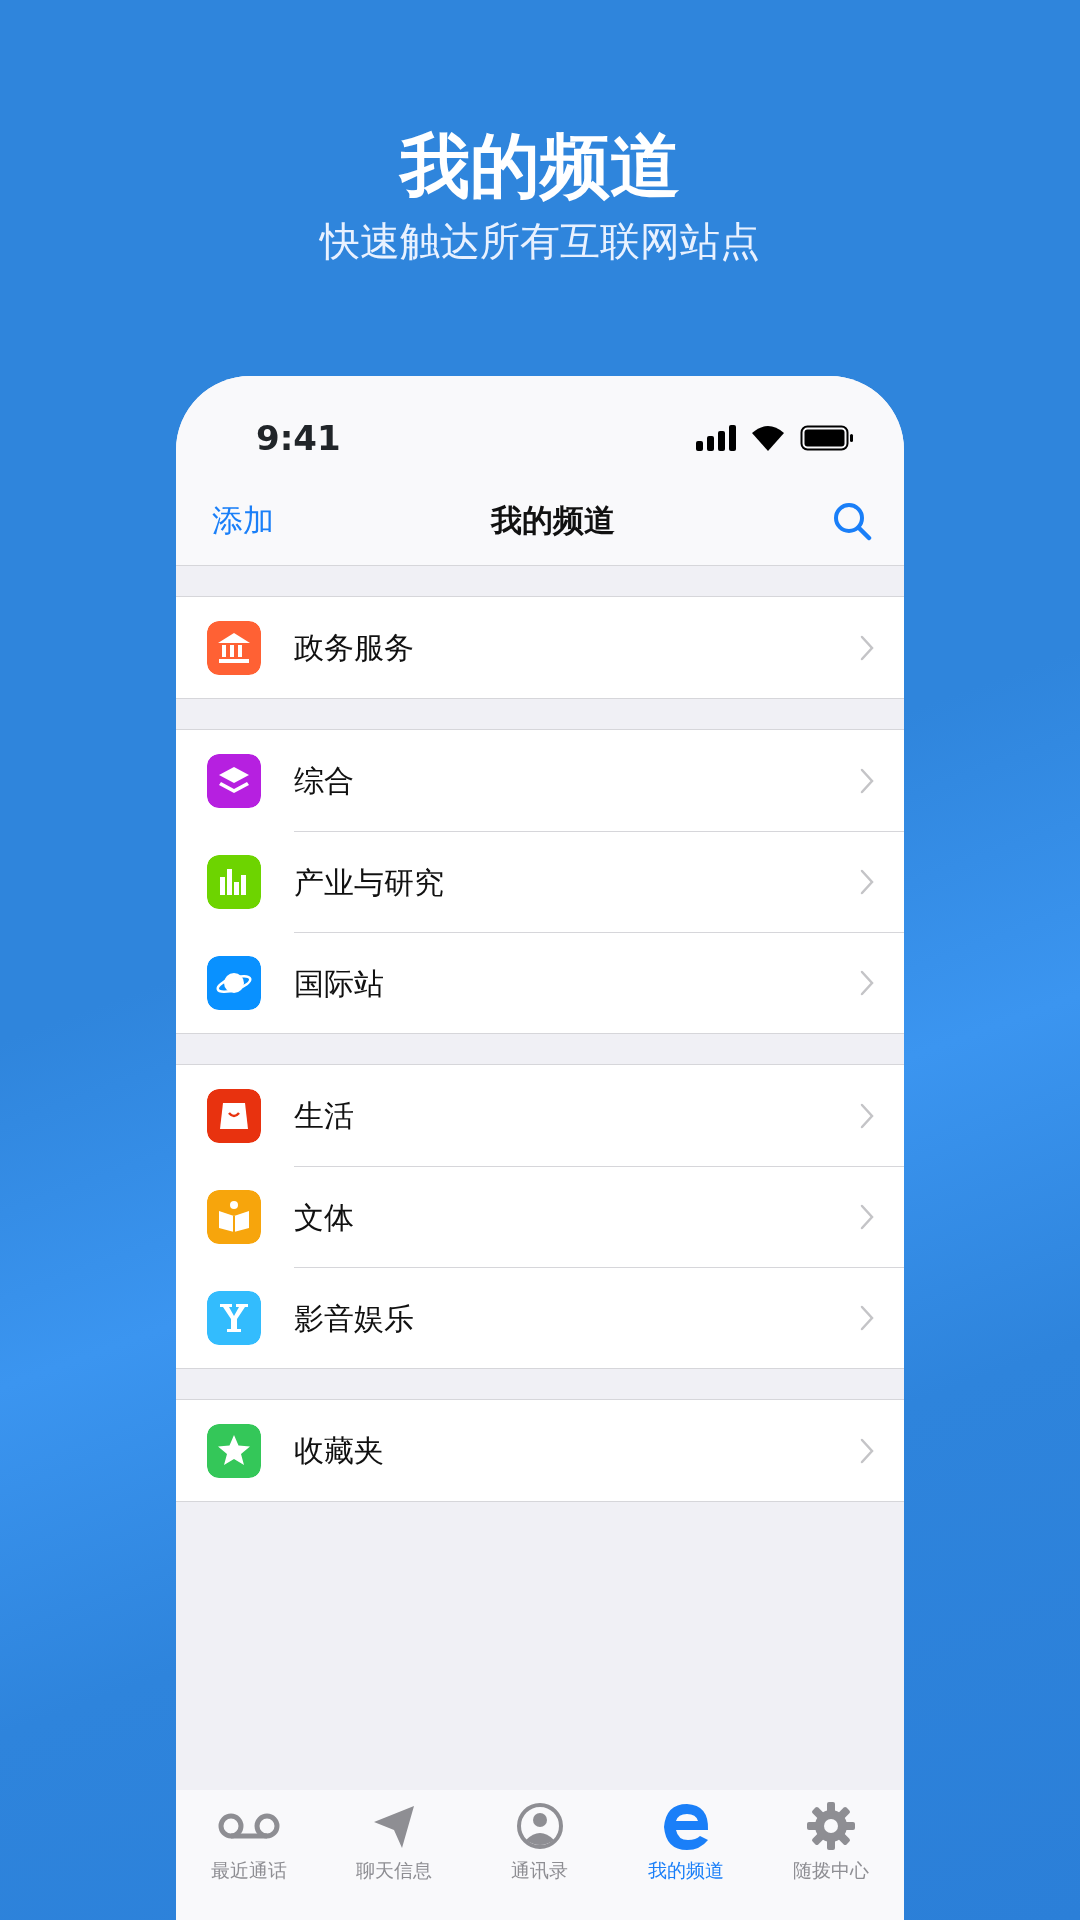 This screenshot has width=1080, height=1920. What do you see at coordinates (243, 520) in the screenshot?
I see `add-button: 添加` at bounding box center [243, 520].